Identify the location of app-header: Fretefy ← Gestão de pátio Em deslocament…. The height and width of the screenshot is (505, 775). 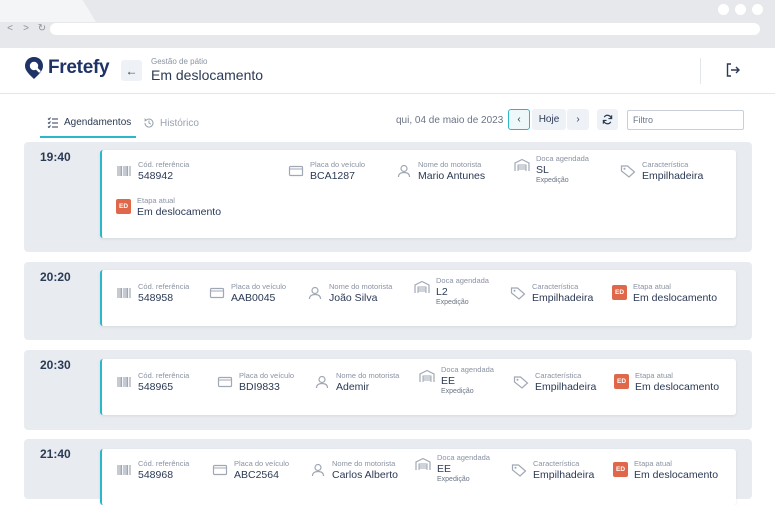
(387, 71).